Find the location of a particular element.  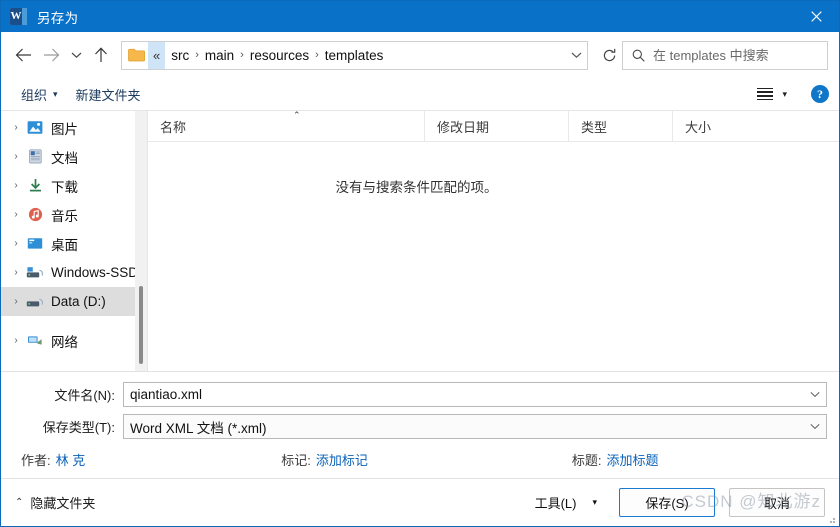

breadcrumb-item-0: src is located at coordinates (180, 55).